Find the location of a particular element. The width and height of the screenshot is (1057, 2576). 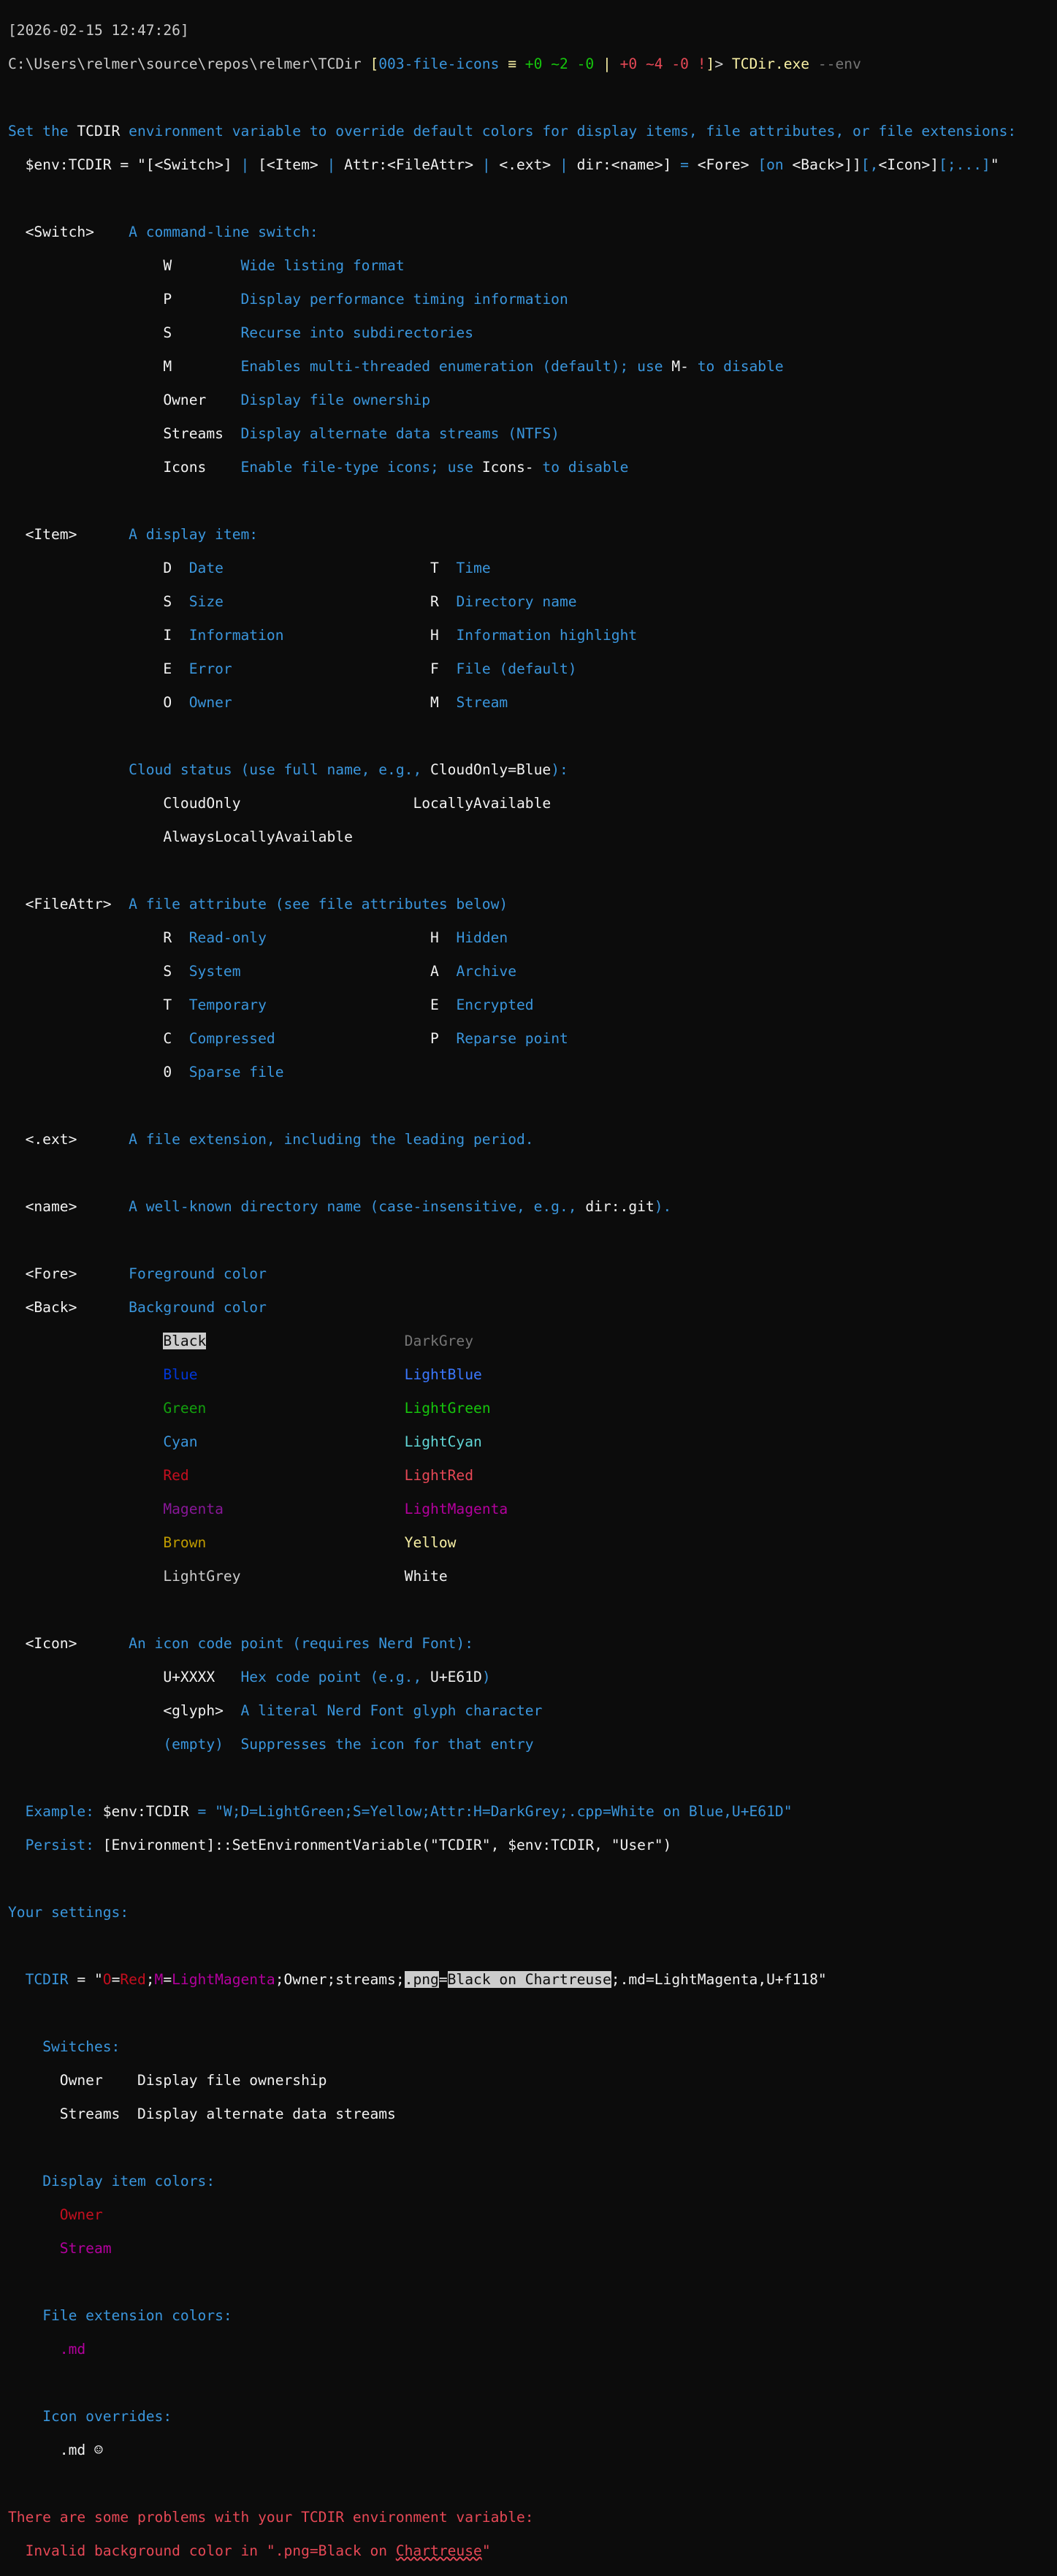

color-swatch-lightred: LightRed is located at coordinates (439, 1475).